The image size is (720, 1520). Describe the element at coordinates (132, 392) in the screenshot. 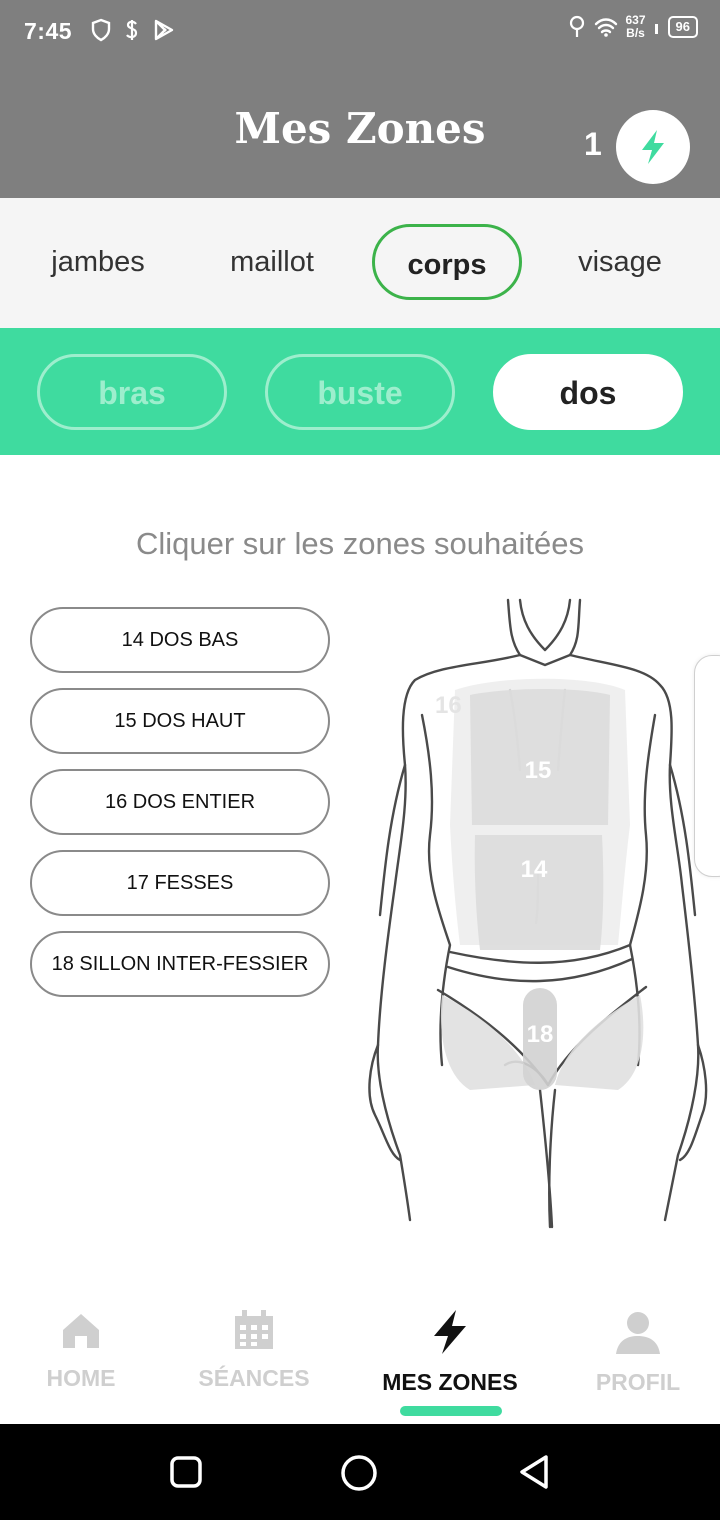

I see `subtab-bras: bras` at that location.